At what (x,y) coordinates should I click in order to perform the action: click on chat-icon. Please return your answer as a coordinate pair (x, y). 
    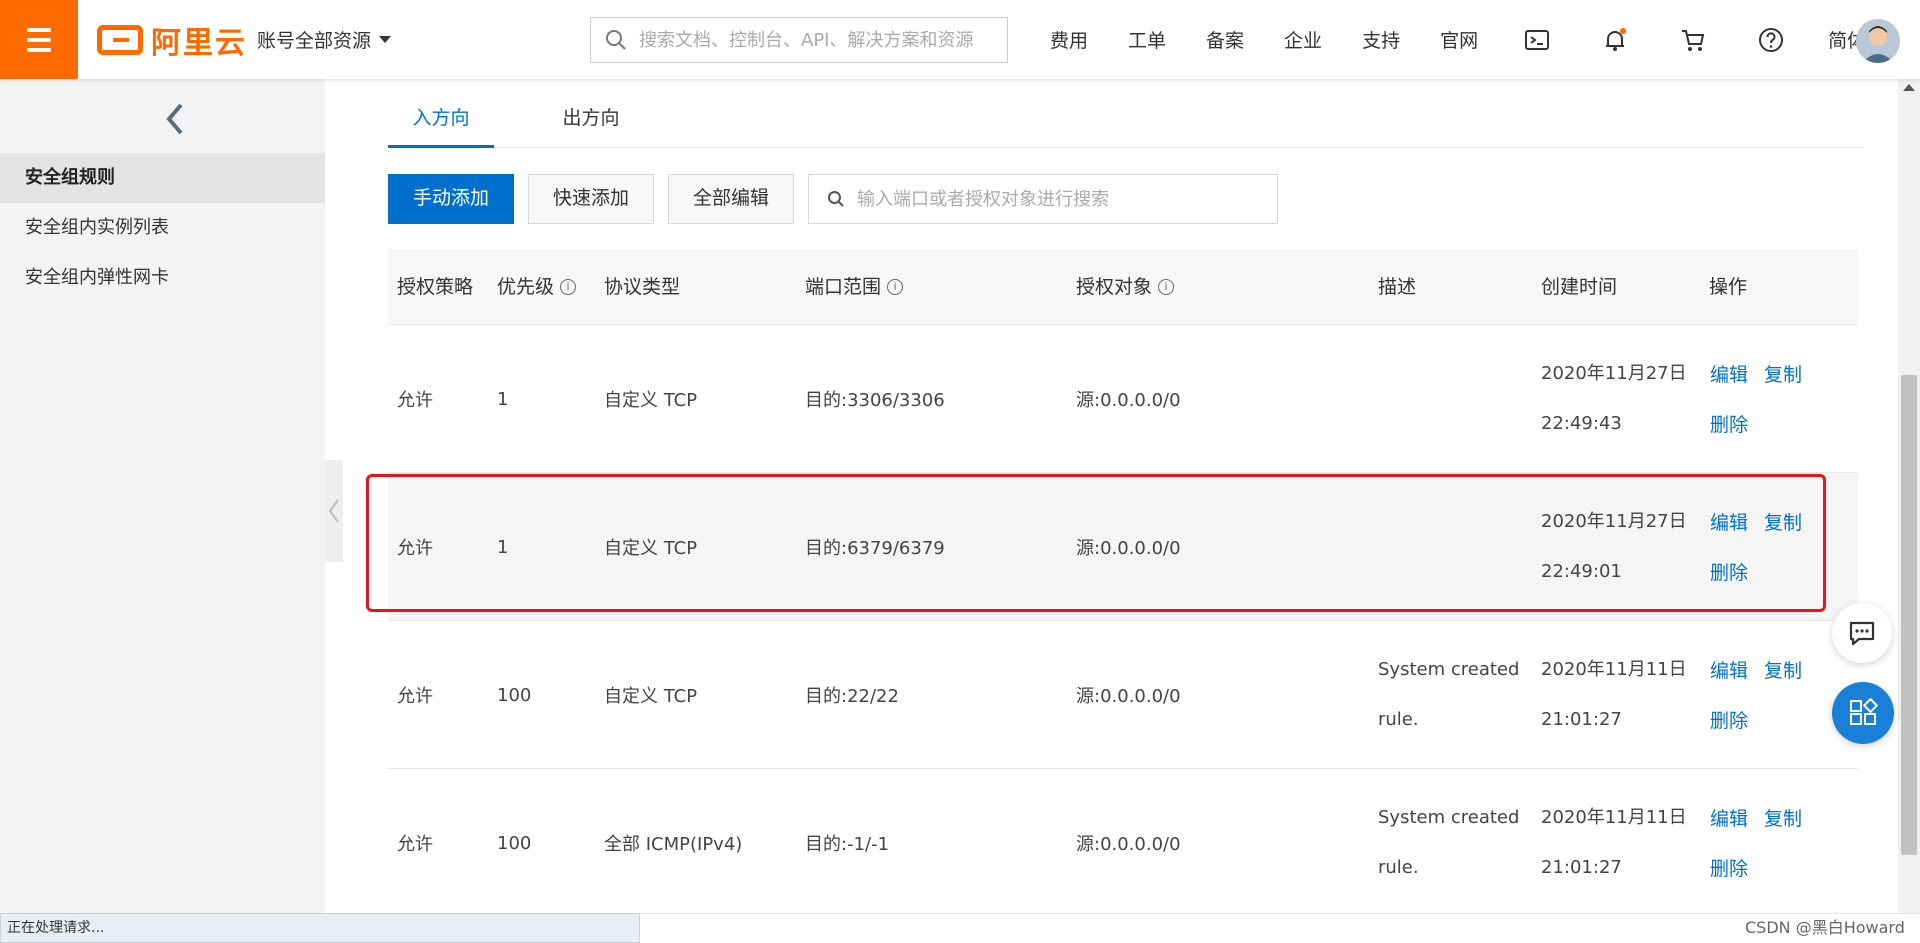
    Looking at the image, I should click on (1862, 633).